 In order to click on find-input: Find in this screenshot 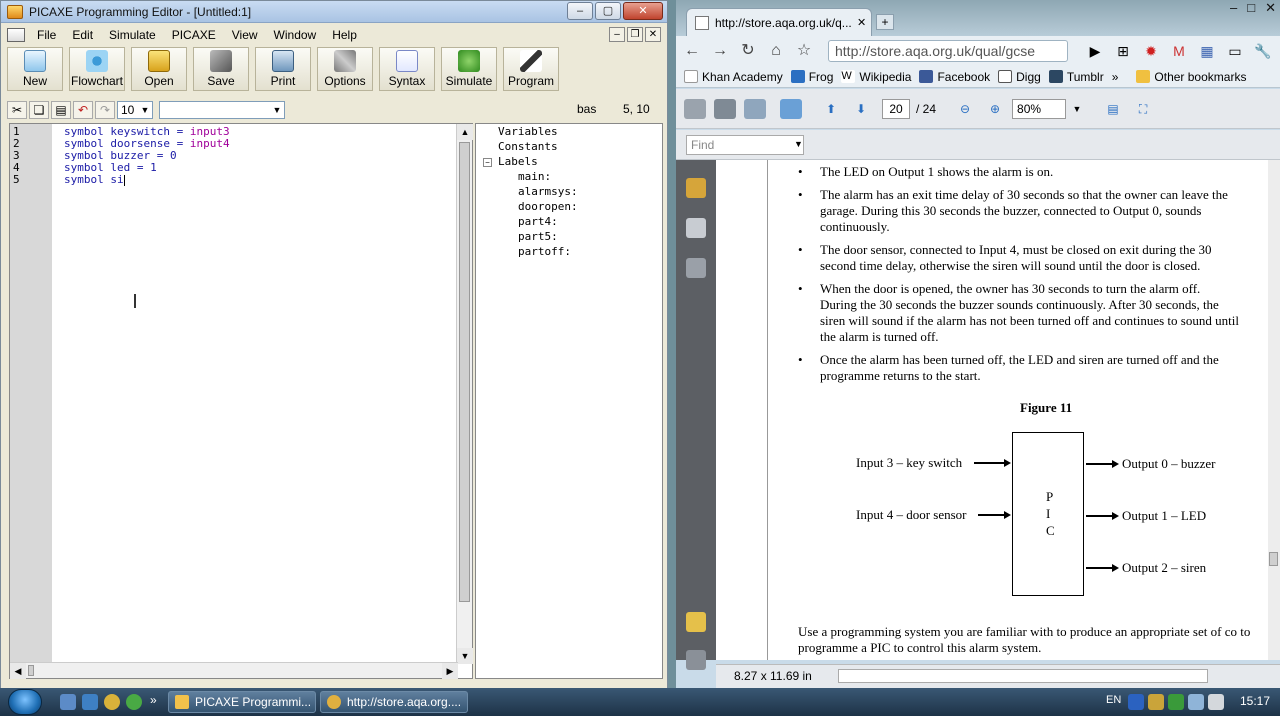, I will do `click(745, 145)`.